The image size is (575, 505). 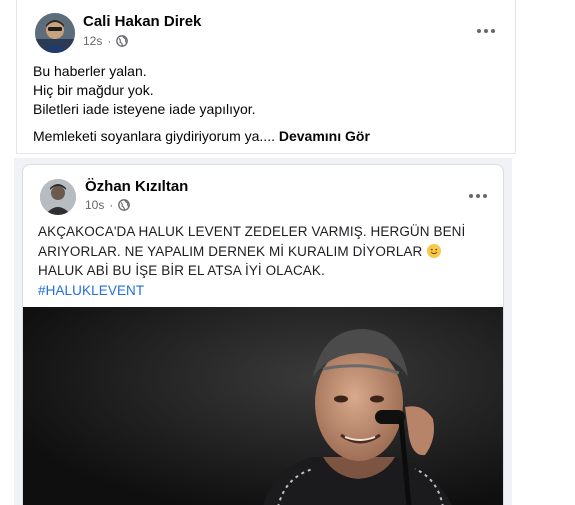 What do you see at coordinates (90, 71) in the screenshot?
I see `post-text-line: Bu haberler yalan.` at bounding box center [90, 71].